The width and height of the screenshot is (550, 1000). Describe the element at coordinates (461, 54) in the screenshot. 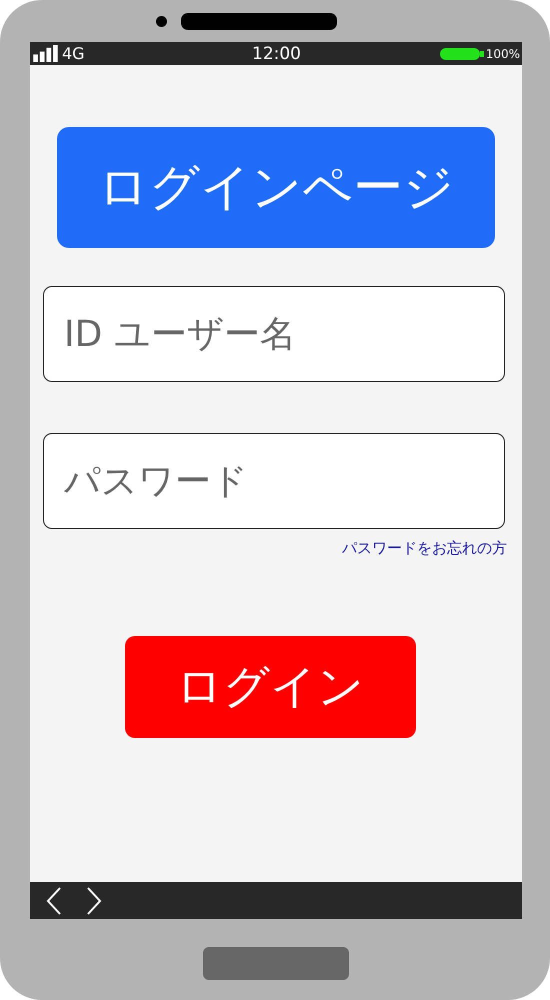

I see `battery-icon` at that location.